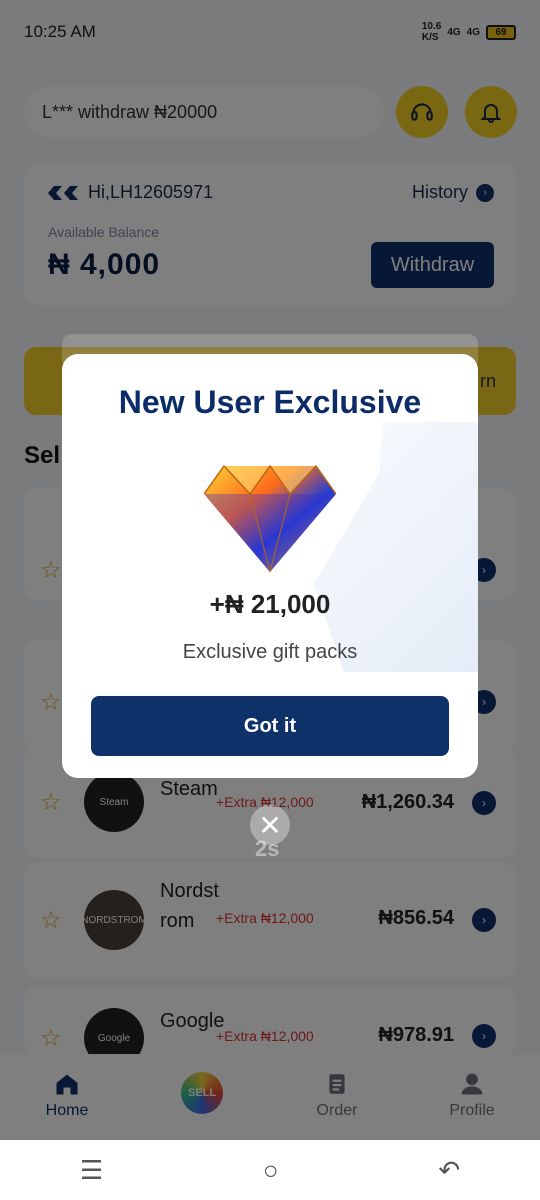 The image size is (540, 1200). Describe the element at coordinates (449, 1170) in the screenshot. I see `back-icon: ↶` at that location.